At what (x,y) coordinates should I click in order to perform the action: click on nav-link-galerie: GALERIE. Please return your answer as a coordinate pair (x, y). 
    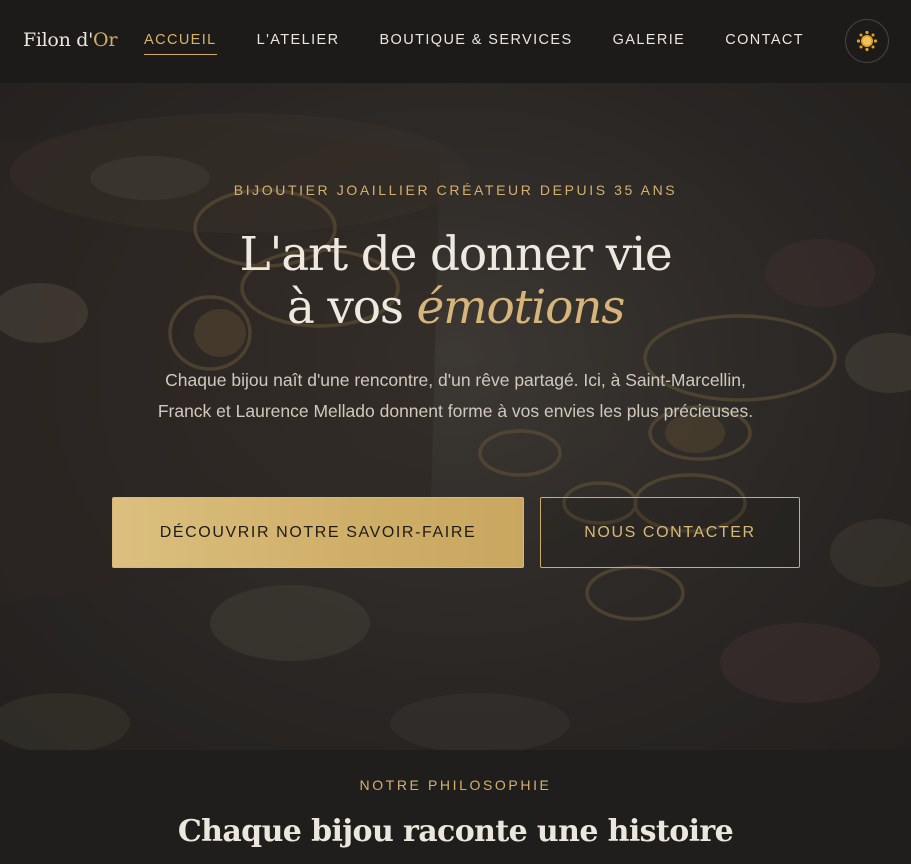
    Looking at the image, I should click on (649, 43).